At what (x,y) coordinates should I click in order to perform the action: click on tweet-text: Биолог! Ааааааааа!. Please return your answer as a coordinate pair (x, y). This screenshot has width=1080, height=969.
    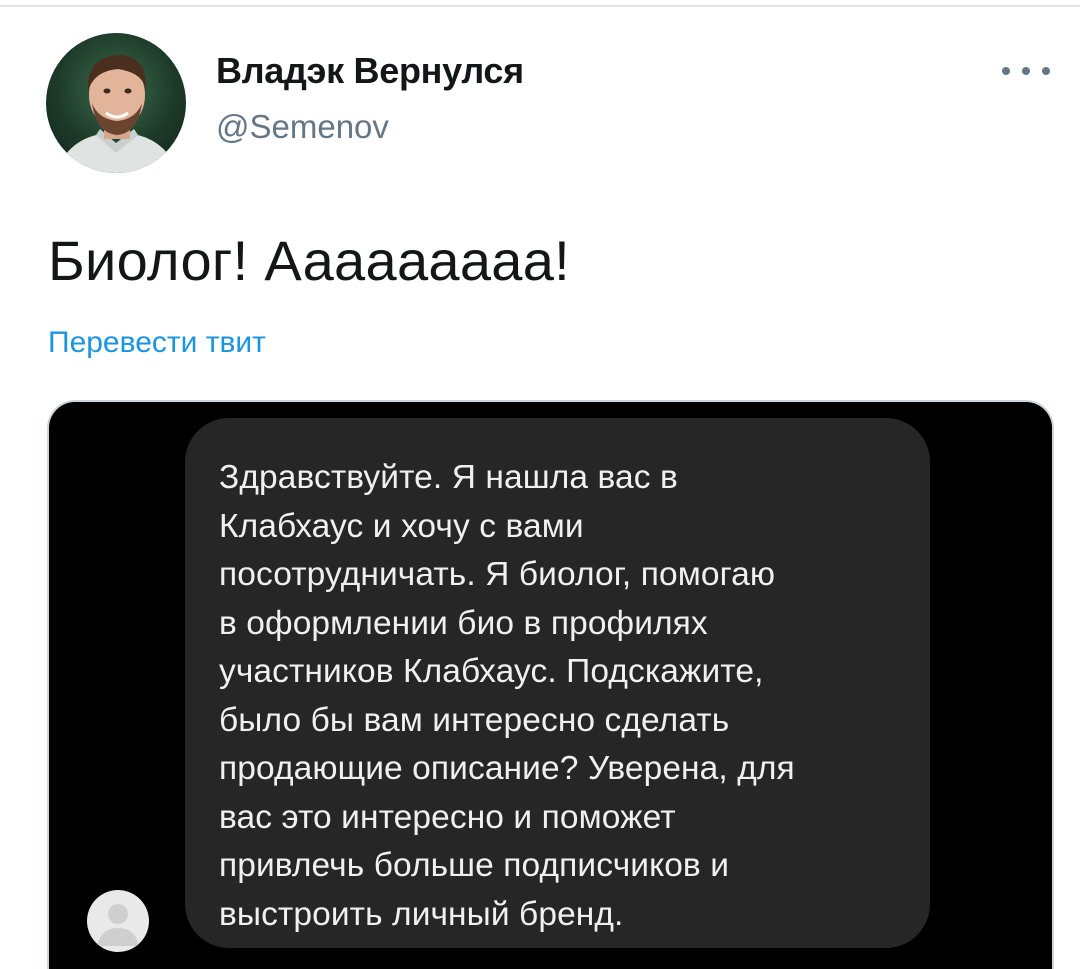
    Looking at the image, I should click on (309, 260).